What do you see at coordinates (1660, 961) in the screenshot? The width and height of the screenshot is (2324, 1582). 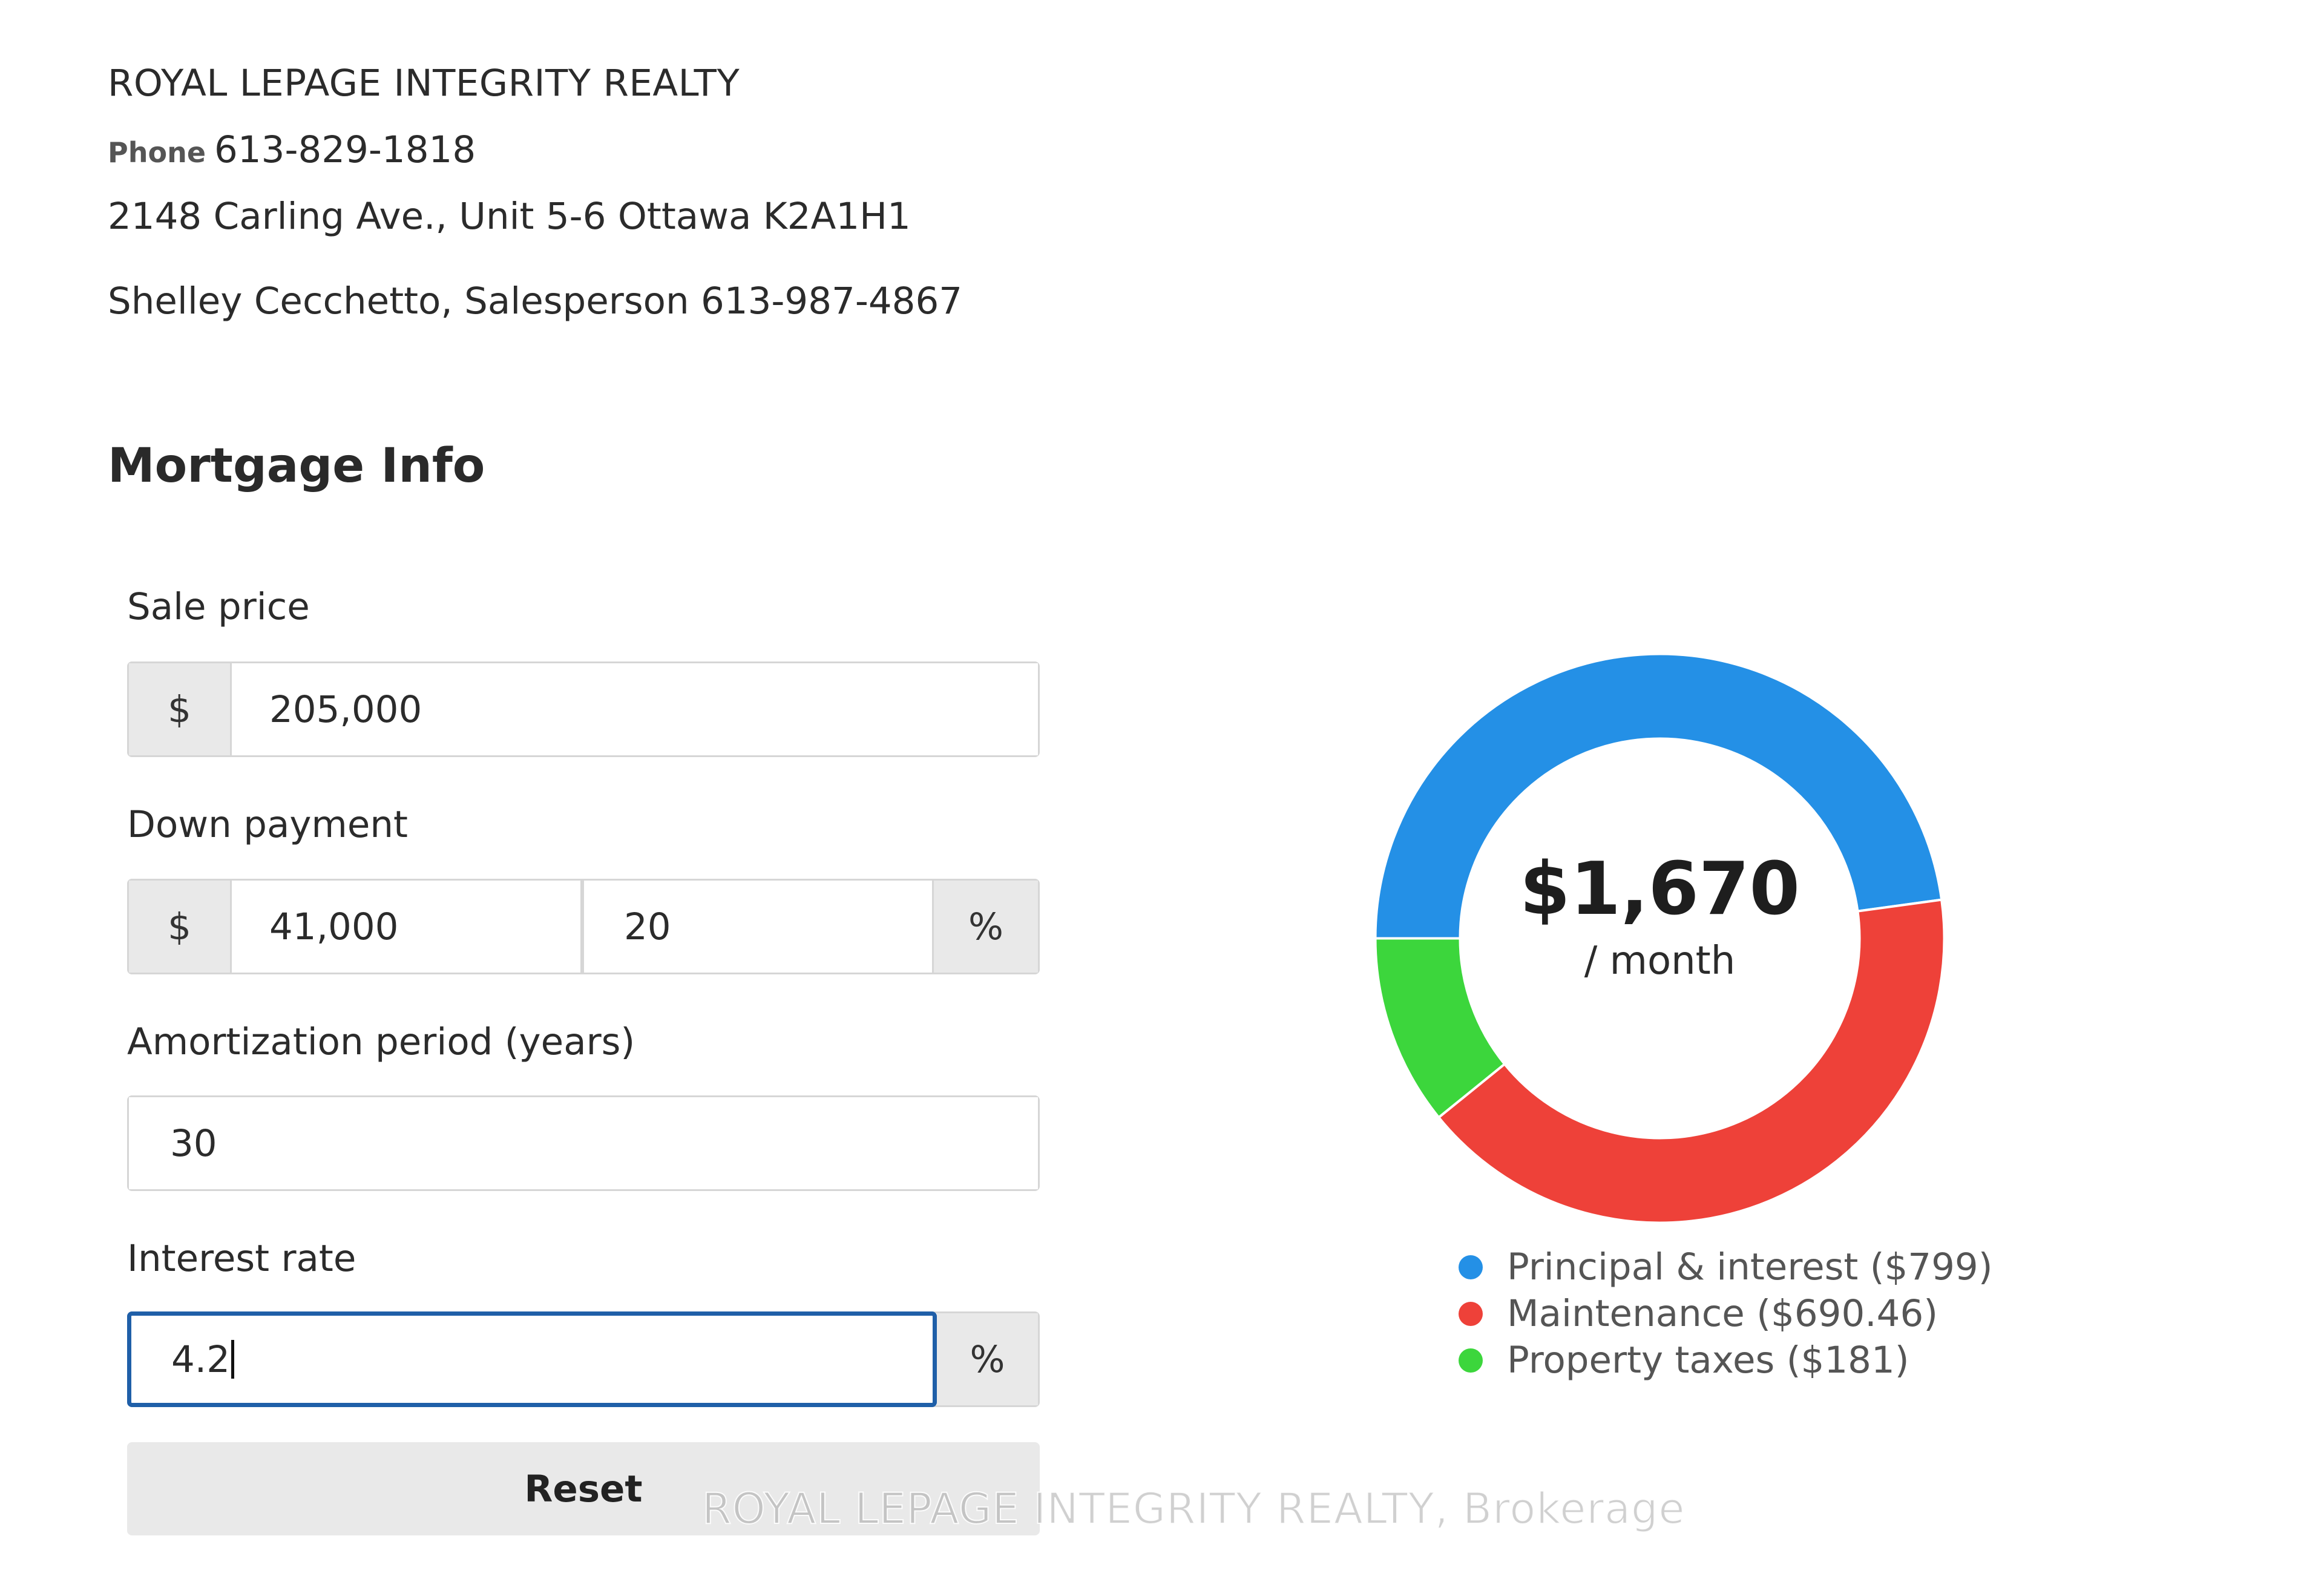 I see `monthly-payment-unit: / month` at bounding box center [1660, 961].